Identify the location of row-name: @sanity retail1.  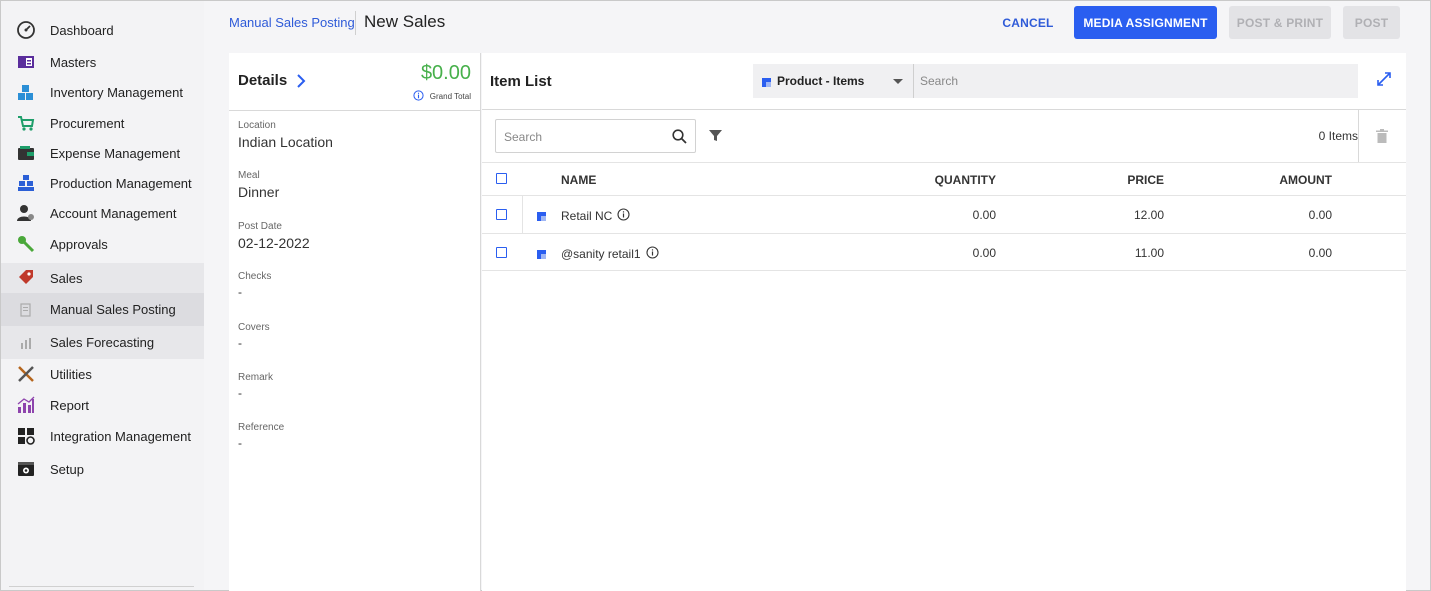
(601, 254).